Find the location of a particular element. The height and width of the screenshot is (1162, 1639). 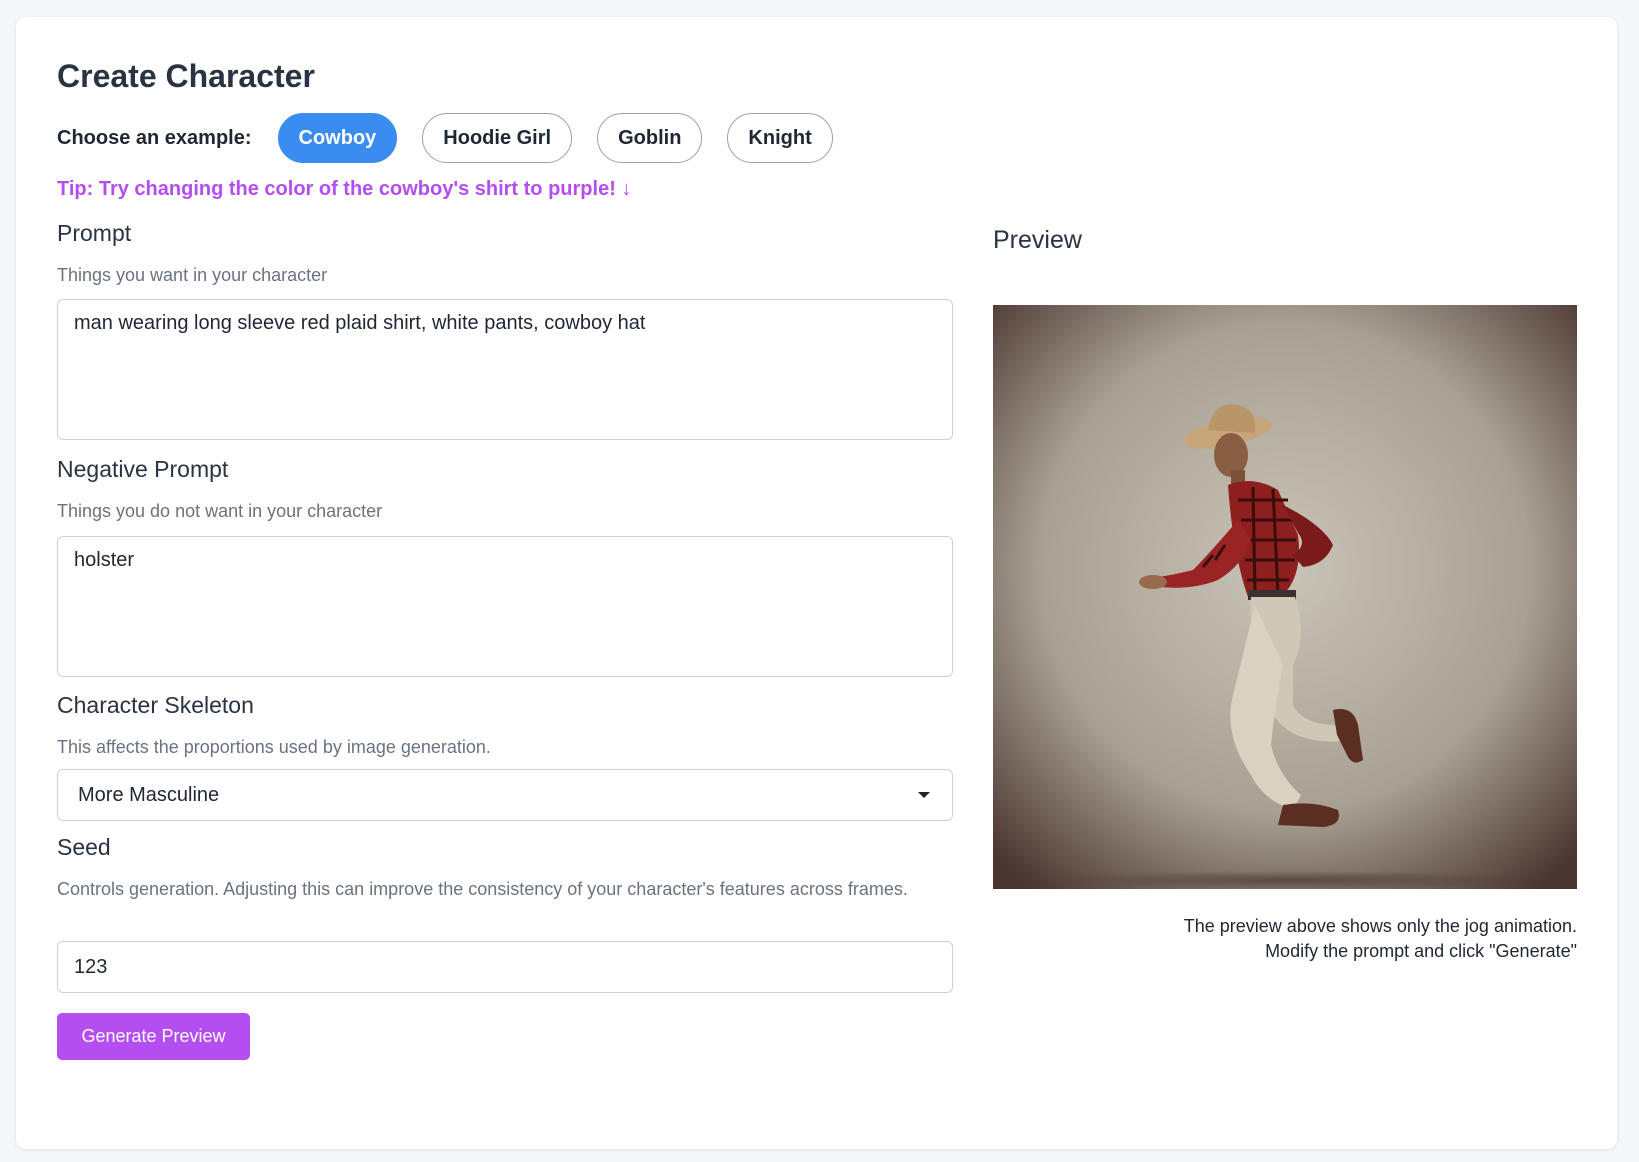

seed-input-value: 123 is located at coordinates (91, 966).